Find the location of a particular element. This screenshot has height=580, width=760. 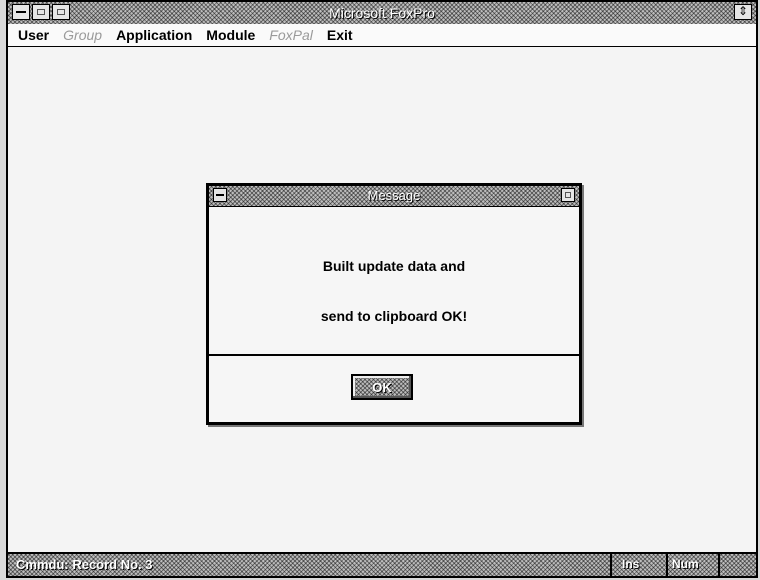

dialog-title-bar: Message is located at coordinates (394, 196).